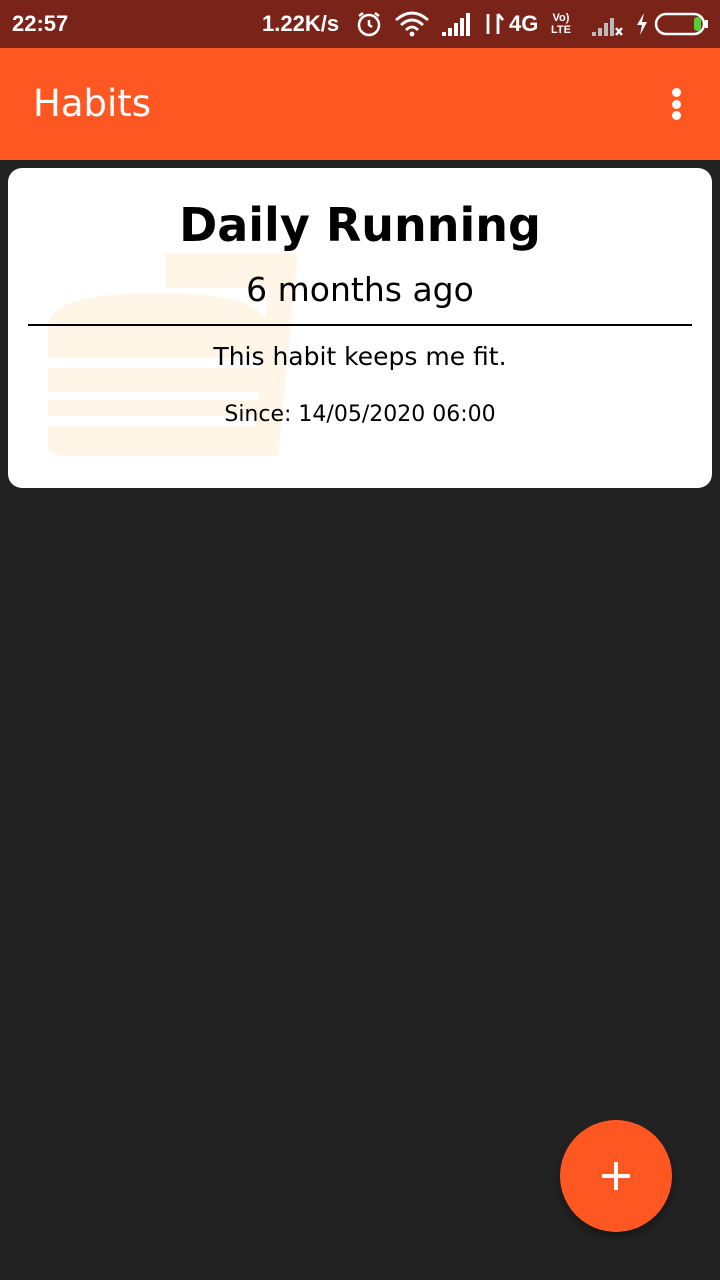  Describe the element at coordinates (561, 30) in the screenshot. I see `volte-bottom: LTE` at that location.